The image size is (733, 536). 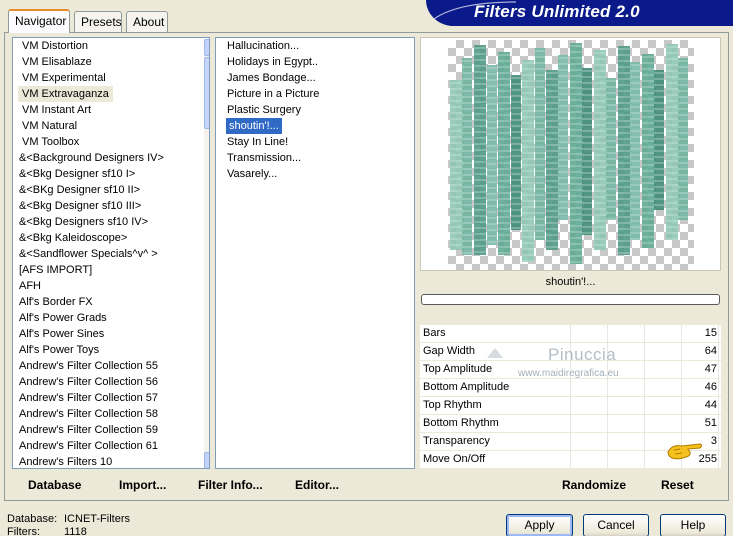 I want to click on category-item: Andrew's Filter Collection 55, so click(x=91, y=366).